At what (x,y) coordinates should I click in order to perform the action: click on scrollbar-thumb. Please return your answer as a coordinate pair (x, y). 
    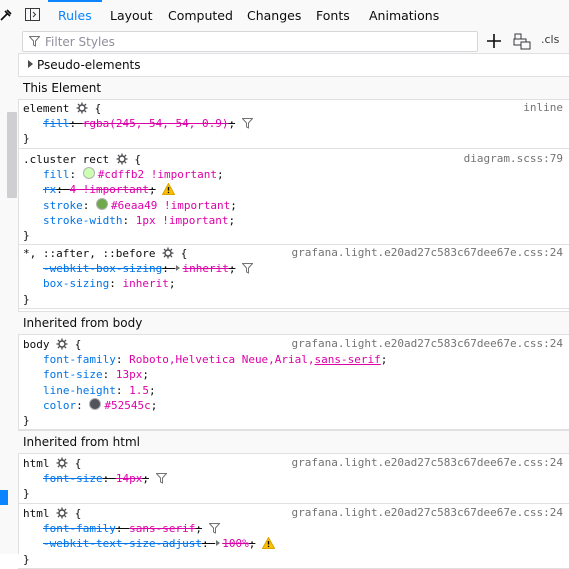
    Looking at the image, I should click on (12, 155).